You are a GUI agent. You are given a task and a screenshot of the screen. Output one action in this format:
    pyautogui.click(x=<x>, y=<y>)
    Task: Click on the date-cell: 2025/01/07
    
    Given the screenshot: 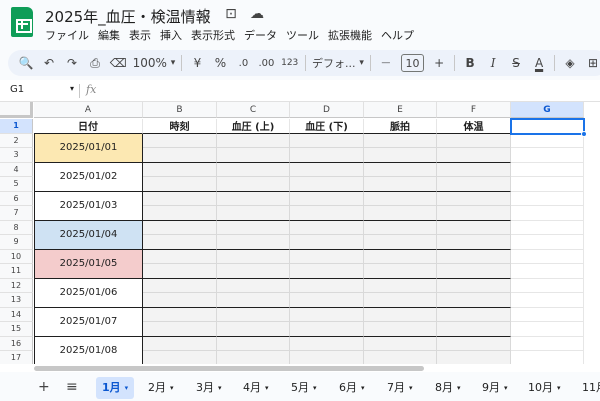 What is the action you would take?
    pyautogui.click(x=88, y=322)
    